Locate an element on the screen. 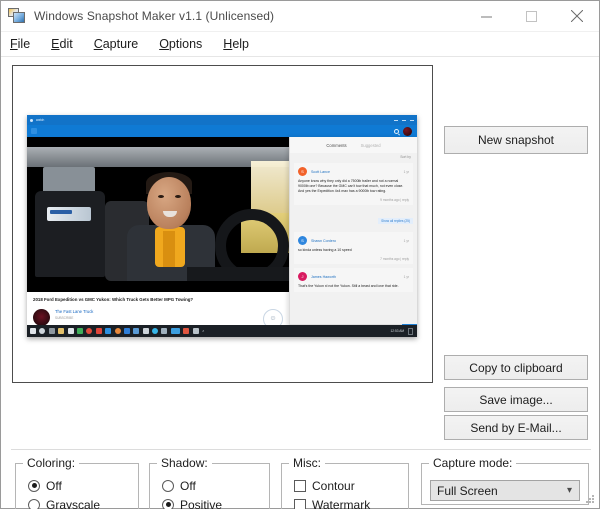  maximize-button is located at coordinates (531, 16).